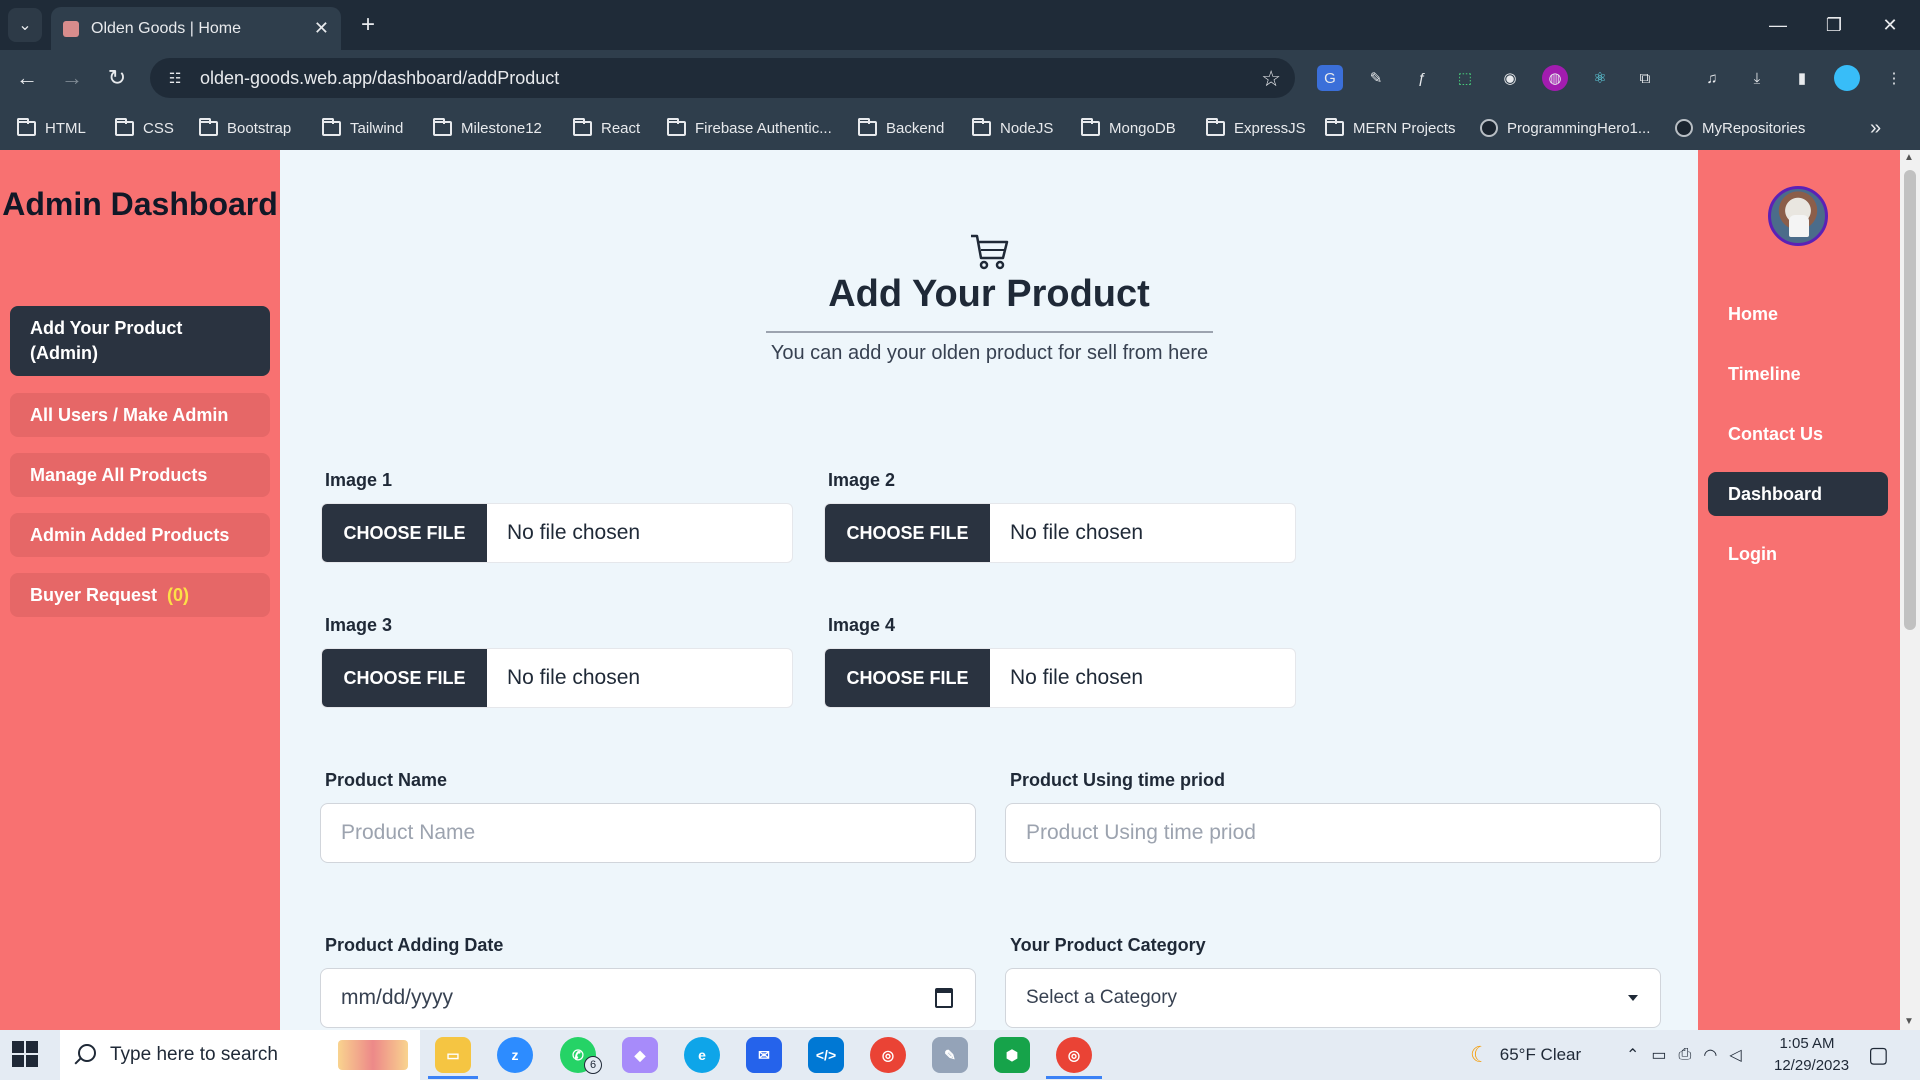 This screenshot has height=1080, width=1920. What do you see at coordinates (1060, 533) in the screenshot?
I see `image-2-file-input: CHOOSE FILE No file chosen` at bounding box center [1060, 533].